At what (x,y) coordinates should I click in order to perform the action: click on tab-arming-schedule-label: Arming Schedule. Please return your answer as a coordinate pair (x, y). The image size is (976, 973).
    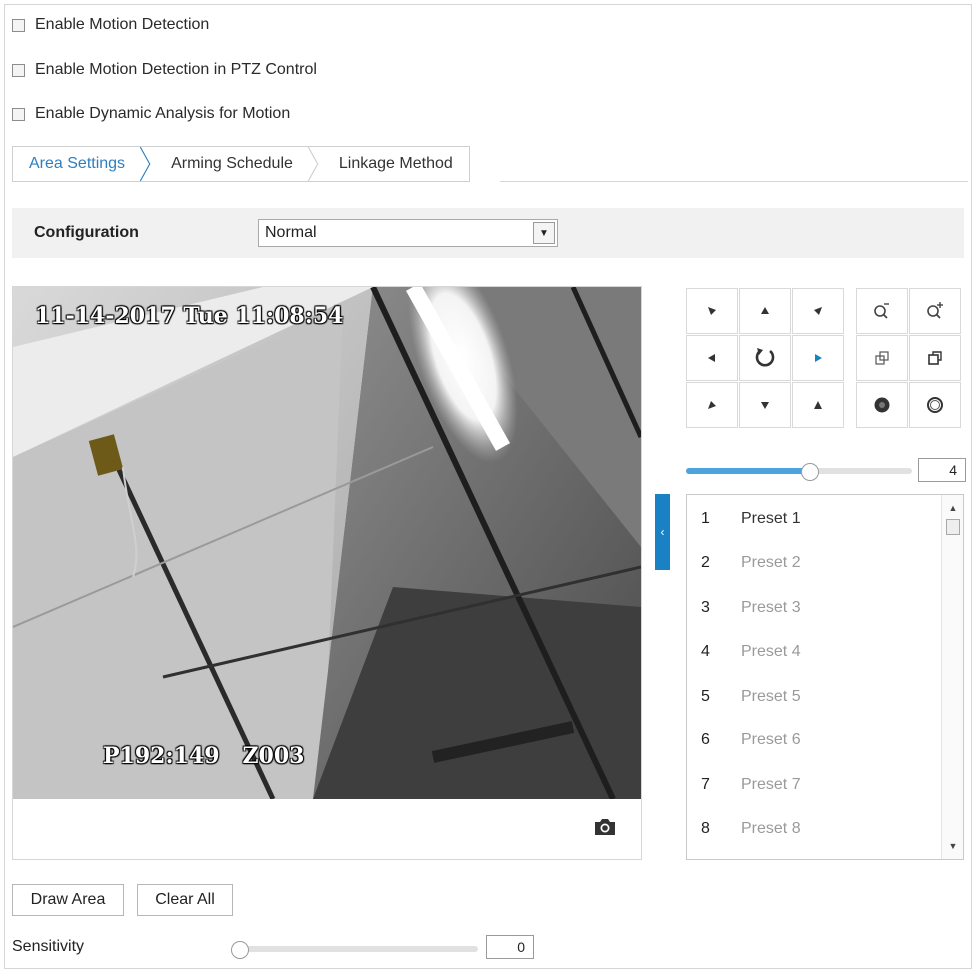
    Looking at the image, I should click on (232, 163).